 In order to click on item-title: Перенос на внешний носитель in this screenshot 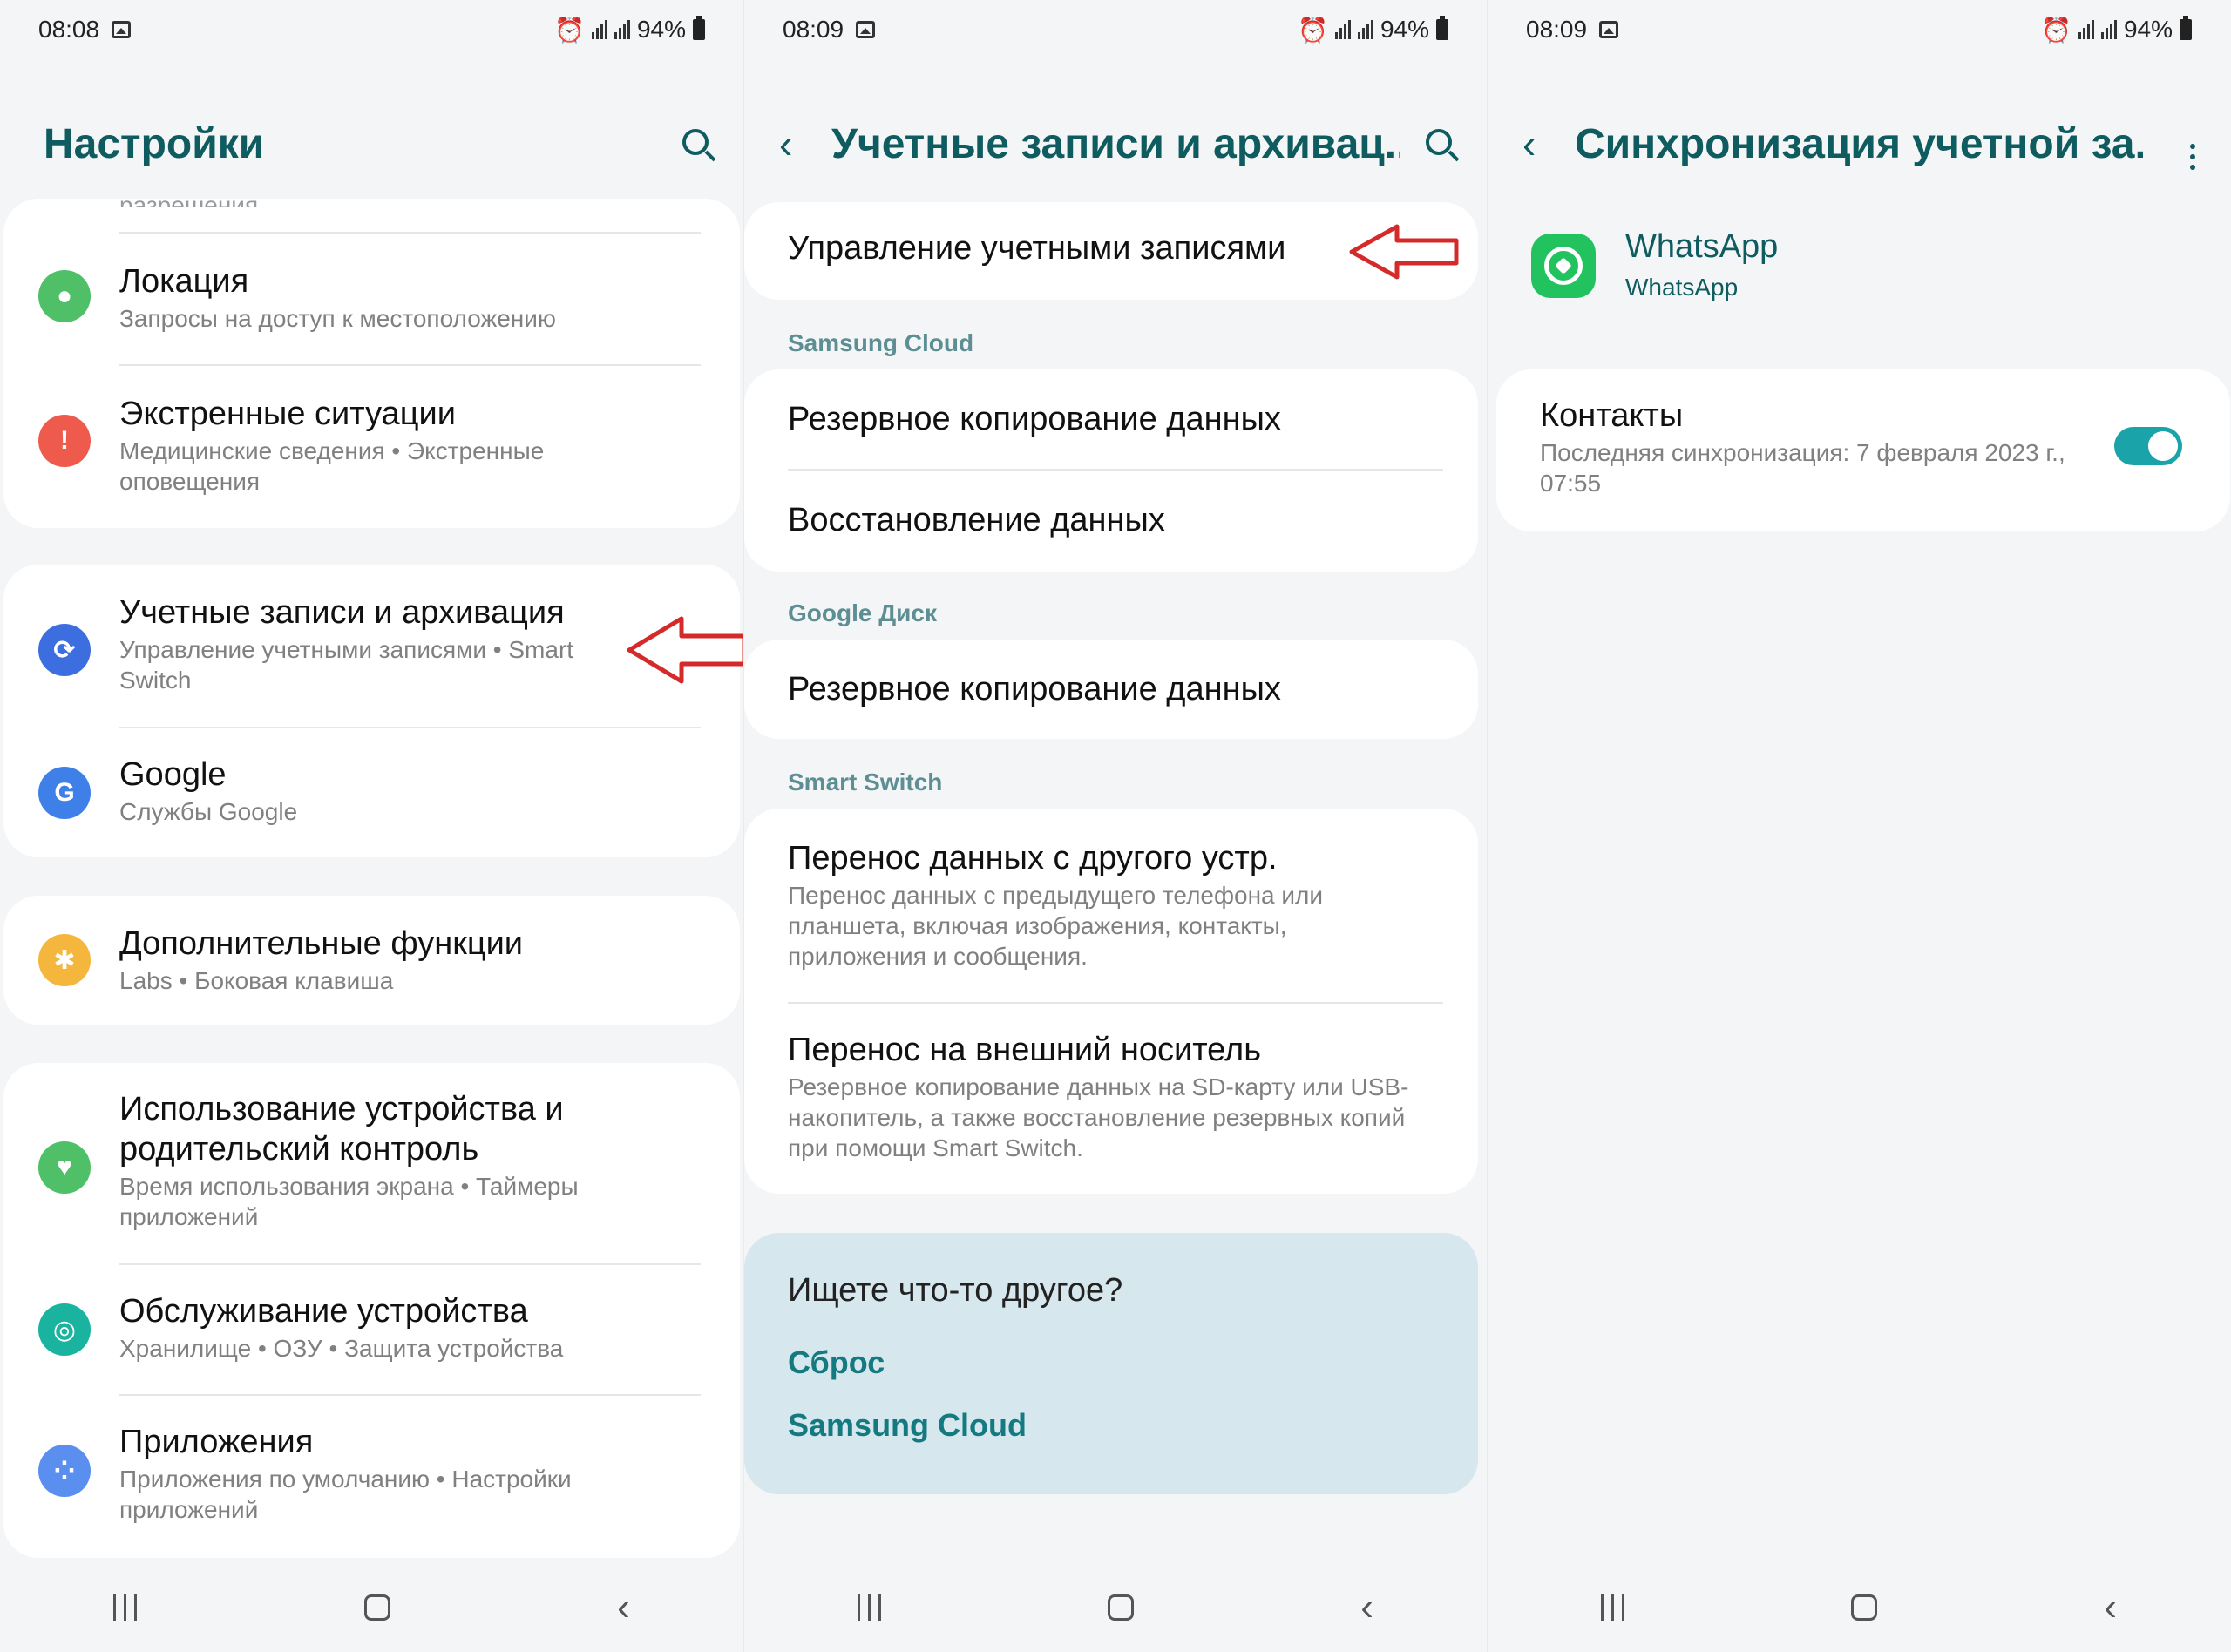, I will do `click(1025, 1050)`.